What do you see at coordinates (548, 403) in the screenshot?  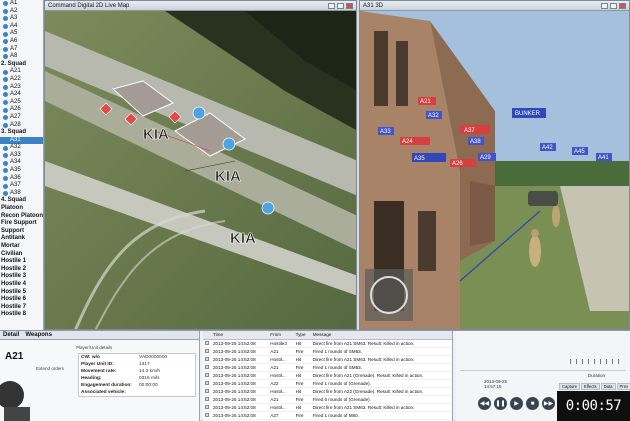 I see `forward-button: ▶▶` at bounding box center [548, 403].